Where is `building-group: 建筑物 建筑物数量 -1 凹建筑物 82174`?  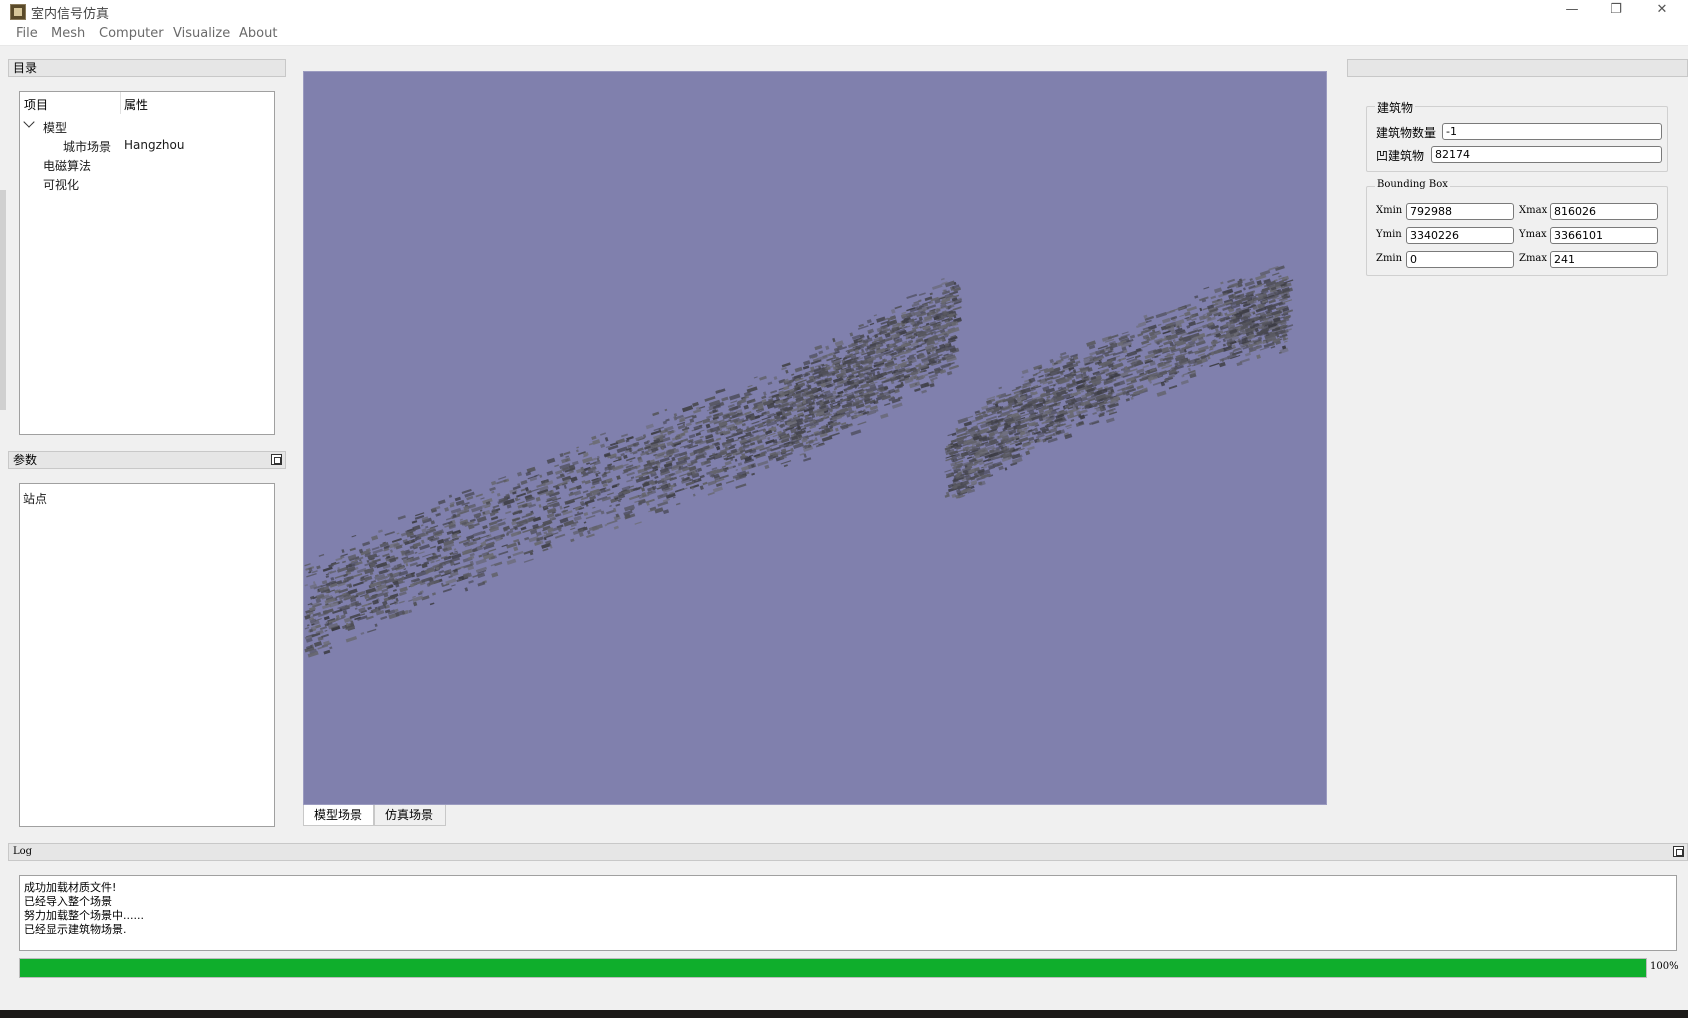 building-group: 建筑物 建筑物数量 -1 凹建筑物 82174 is located at coordinates (1517, 135).